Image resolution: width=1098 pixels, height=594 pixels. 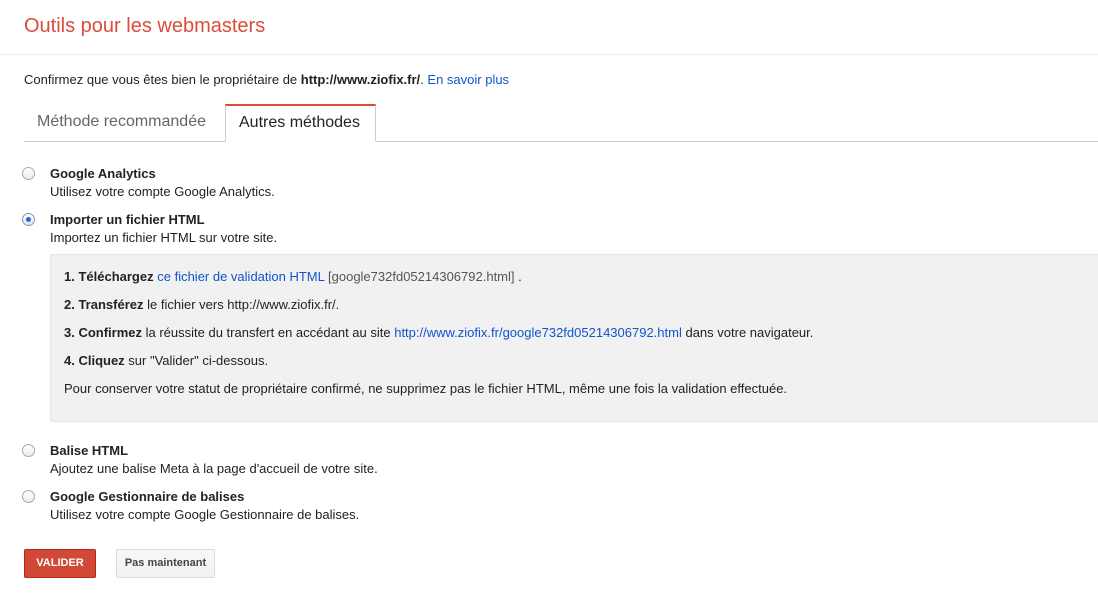 What do you see at coordinates (518, 276) in the screenshot?
I see `step-end: .` at bounding box center [518, 276].